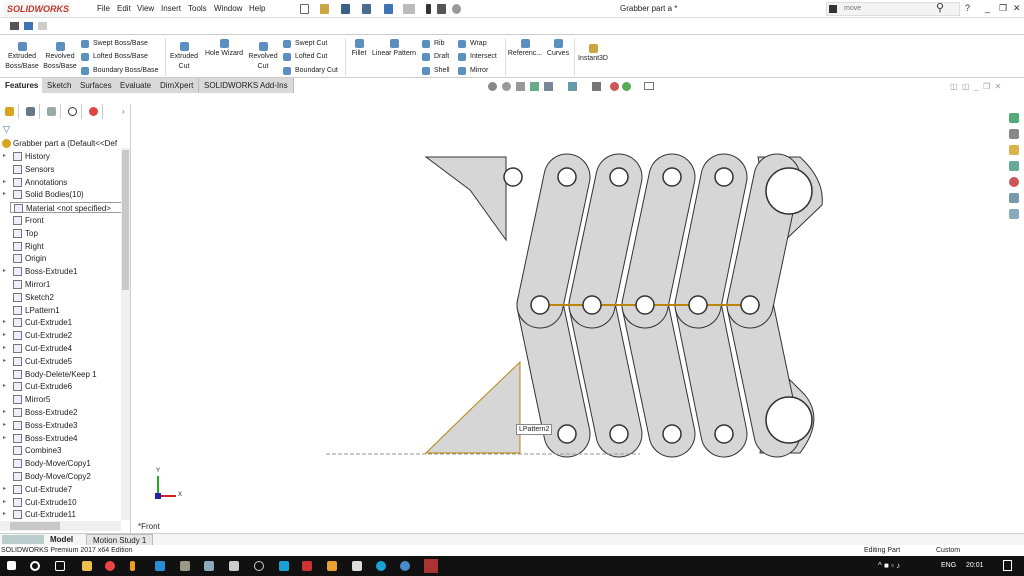 This screenshot has width=1024, height=576. I want to click on close-icon: ✕, so click(1017, 8).